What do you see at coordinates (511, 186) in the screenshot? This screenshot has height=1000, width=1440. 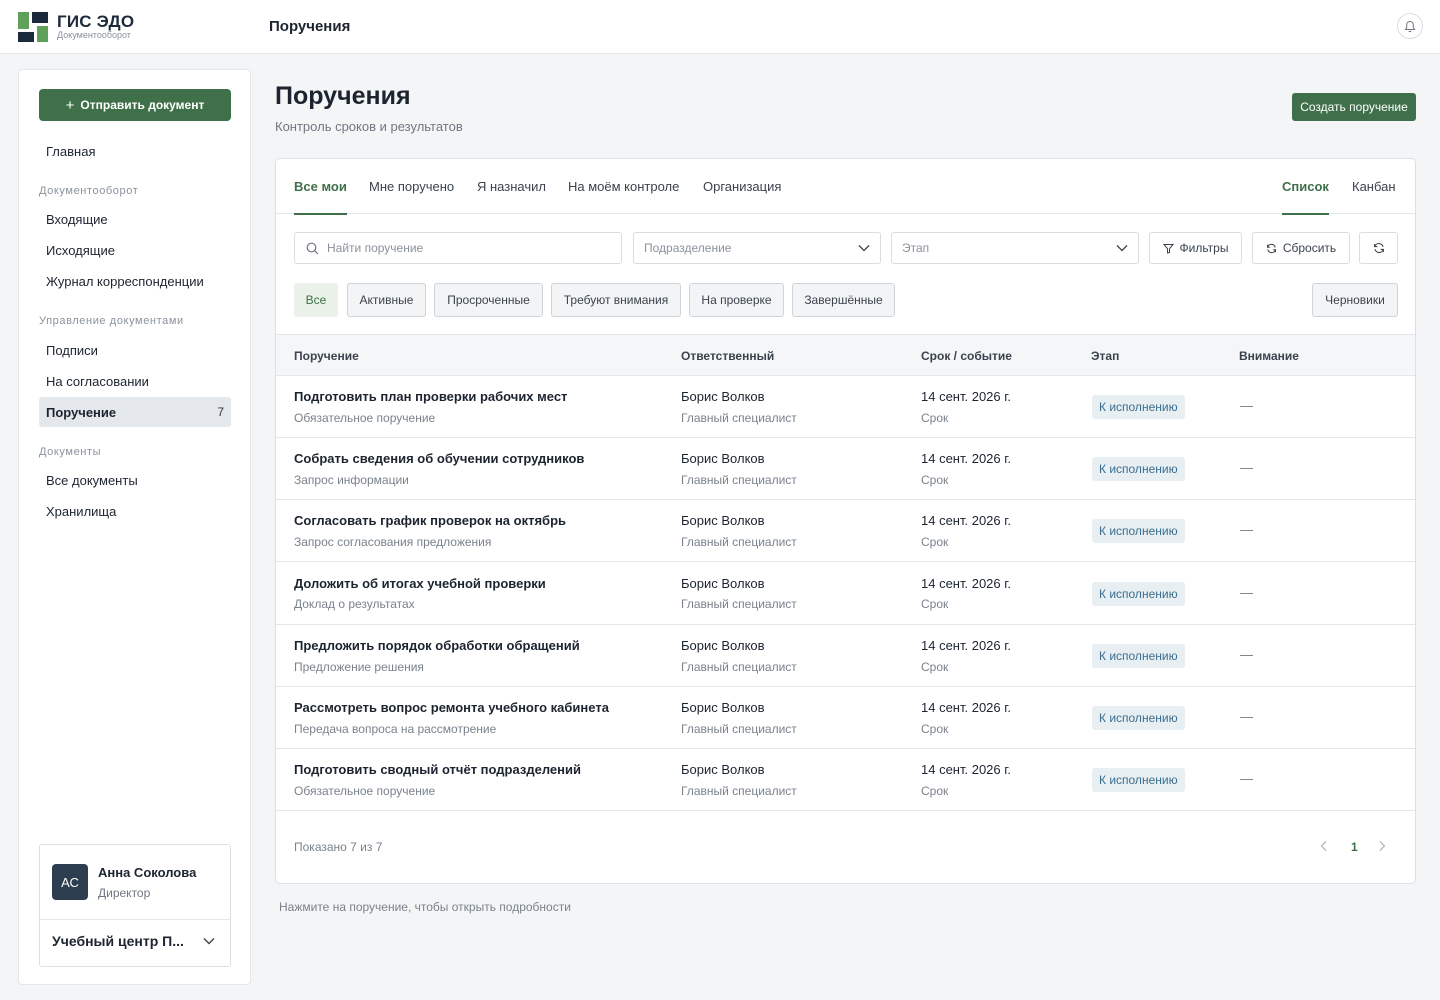 I see `tab-i-assigned: Я назначил` at bounding box center [511, 186].